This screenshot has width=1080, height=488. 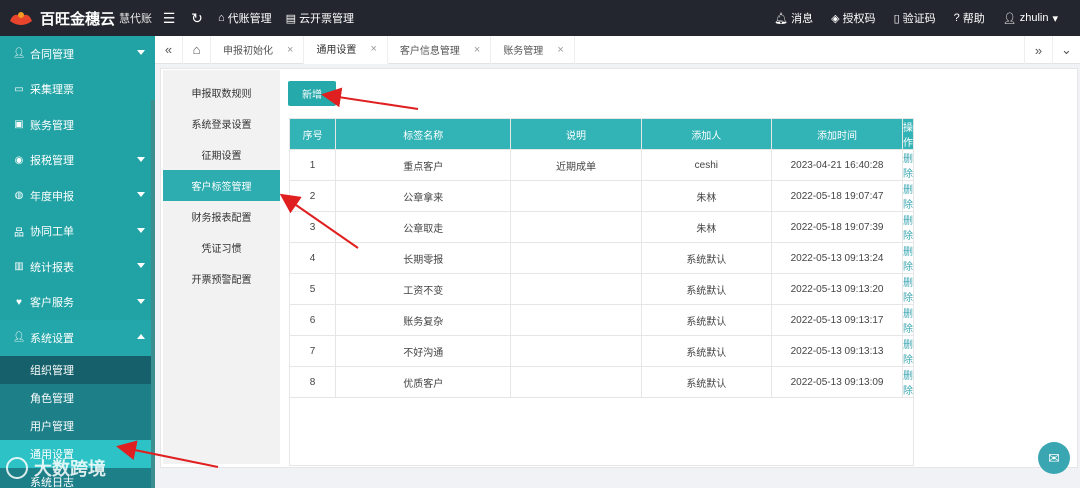 What do you see at coordinates (1054, 458) in the screenshot?
I see `chat-icon: ✉` at bounding box center [1054, 458].